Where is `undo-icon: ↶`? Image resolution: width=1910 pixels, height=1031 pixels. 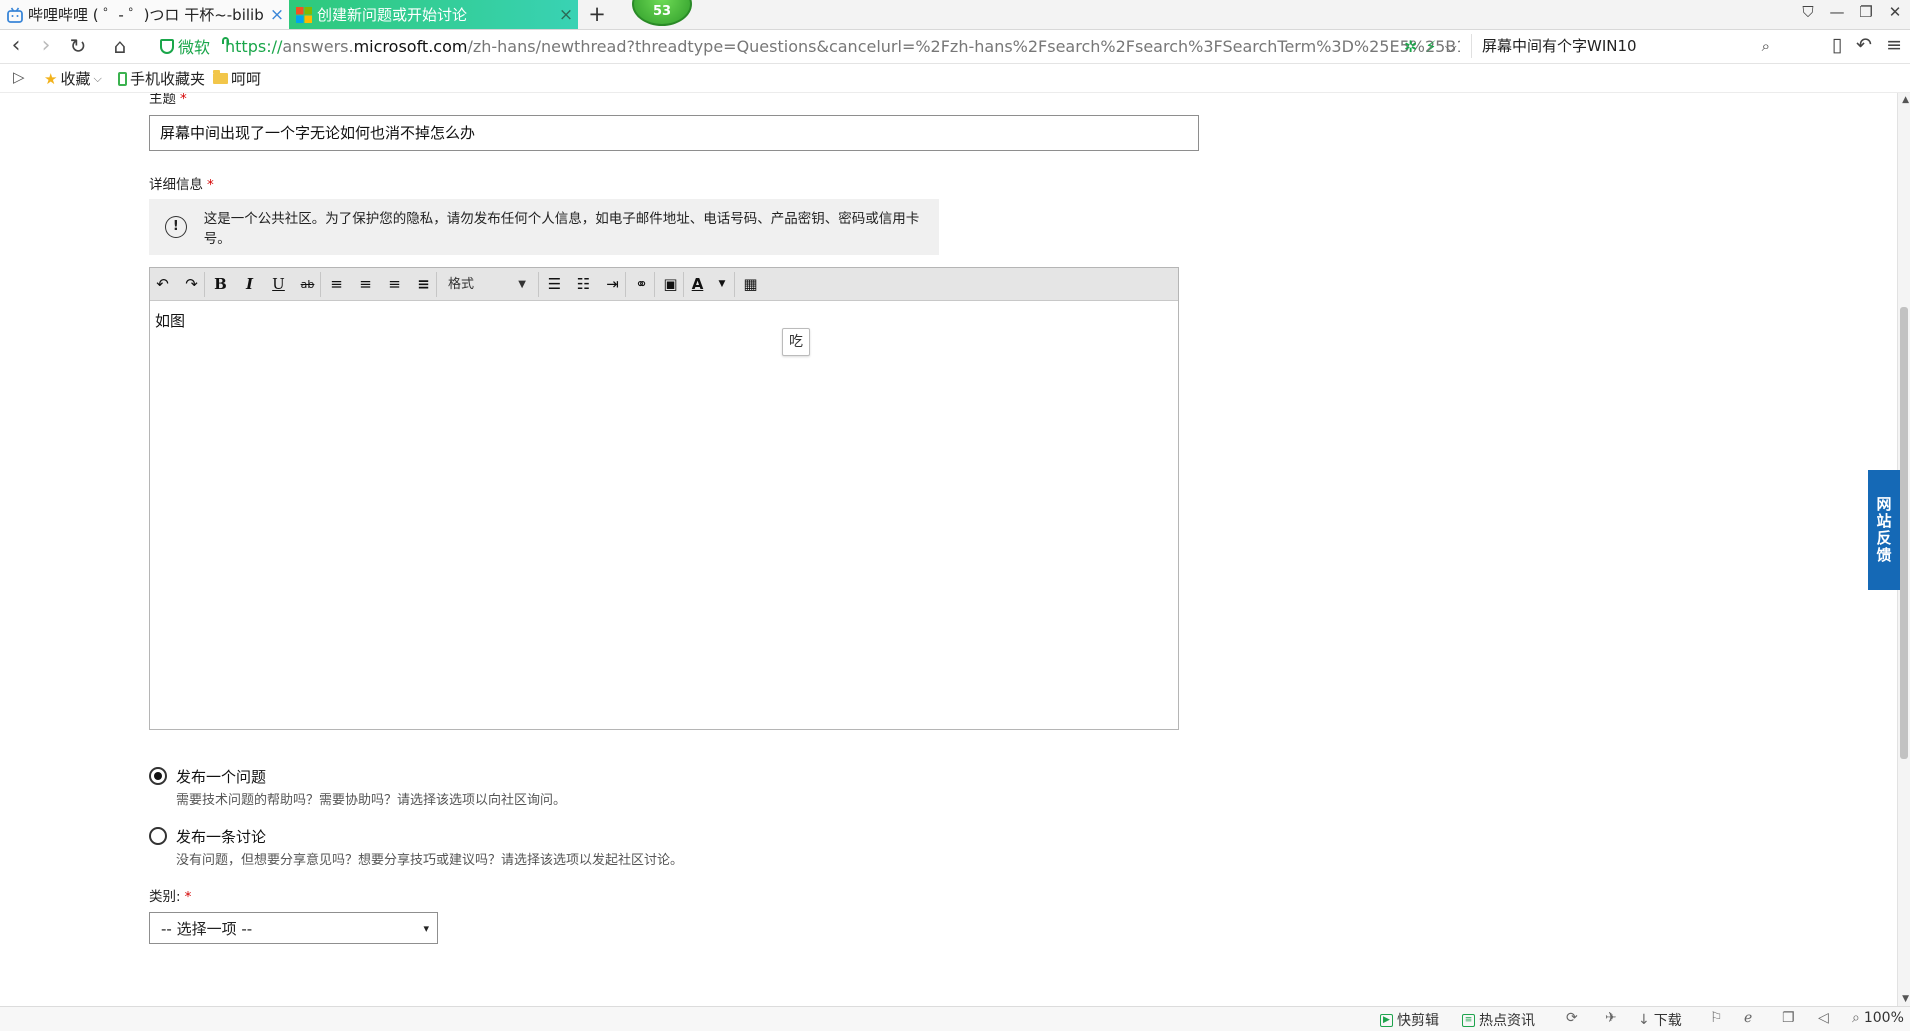
undo-icon: ↶ is located at coordinates (162, 284).